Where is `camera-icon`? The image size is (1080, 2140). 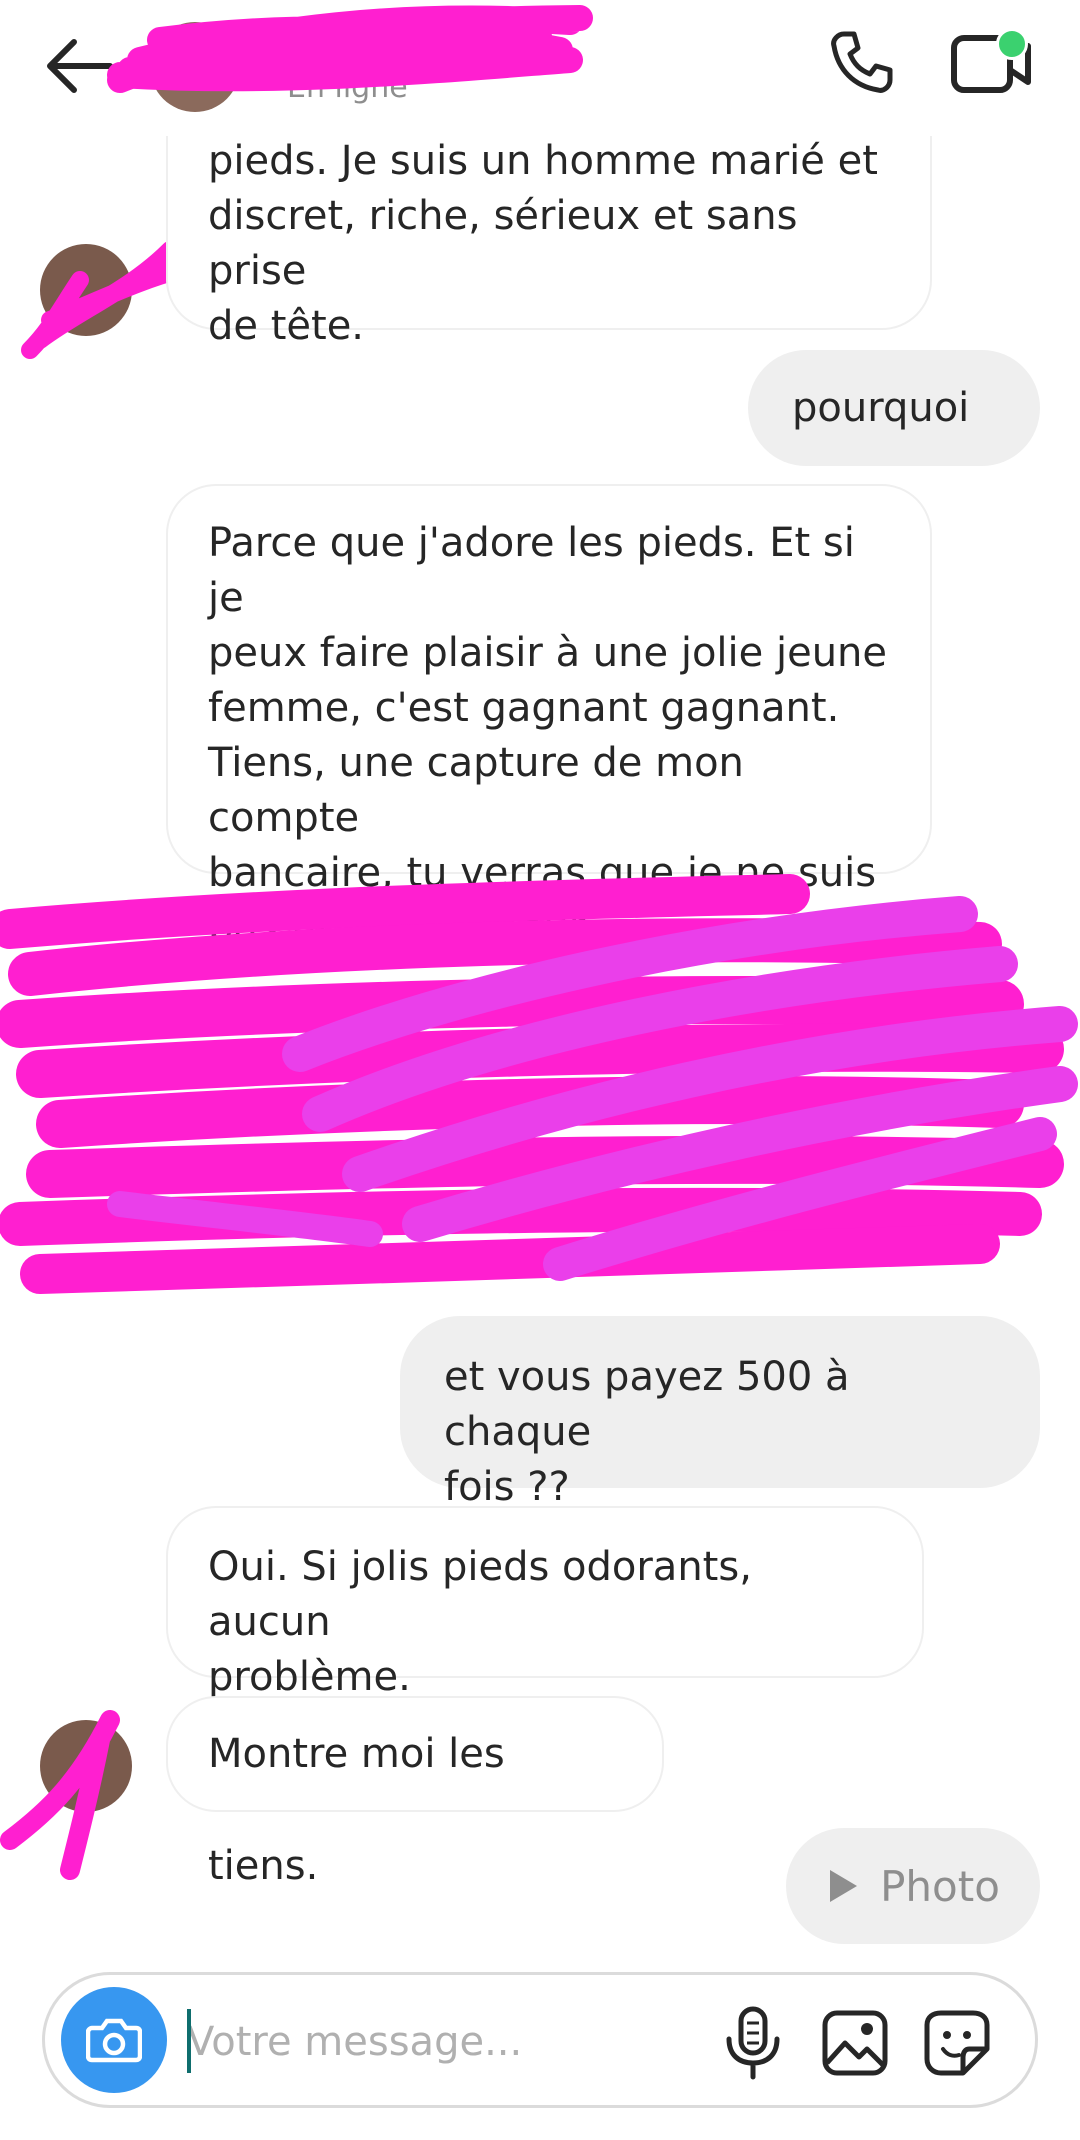 camera-icon is located at coordinates (114, 2040).